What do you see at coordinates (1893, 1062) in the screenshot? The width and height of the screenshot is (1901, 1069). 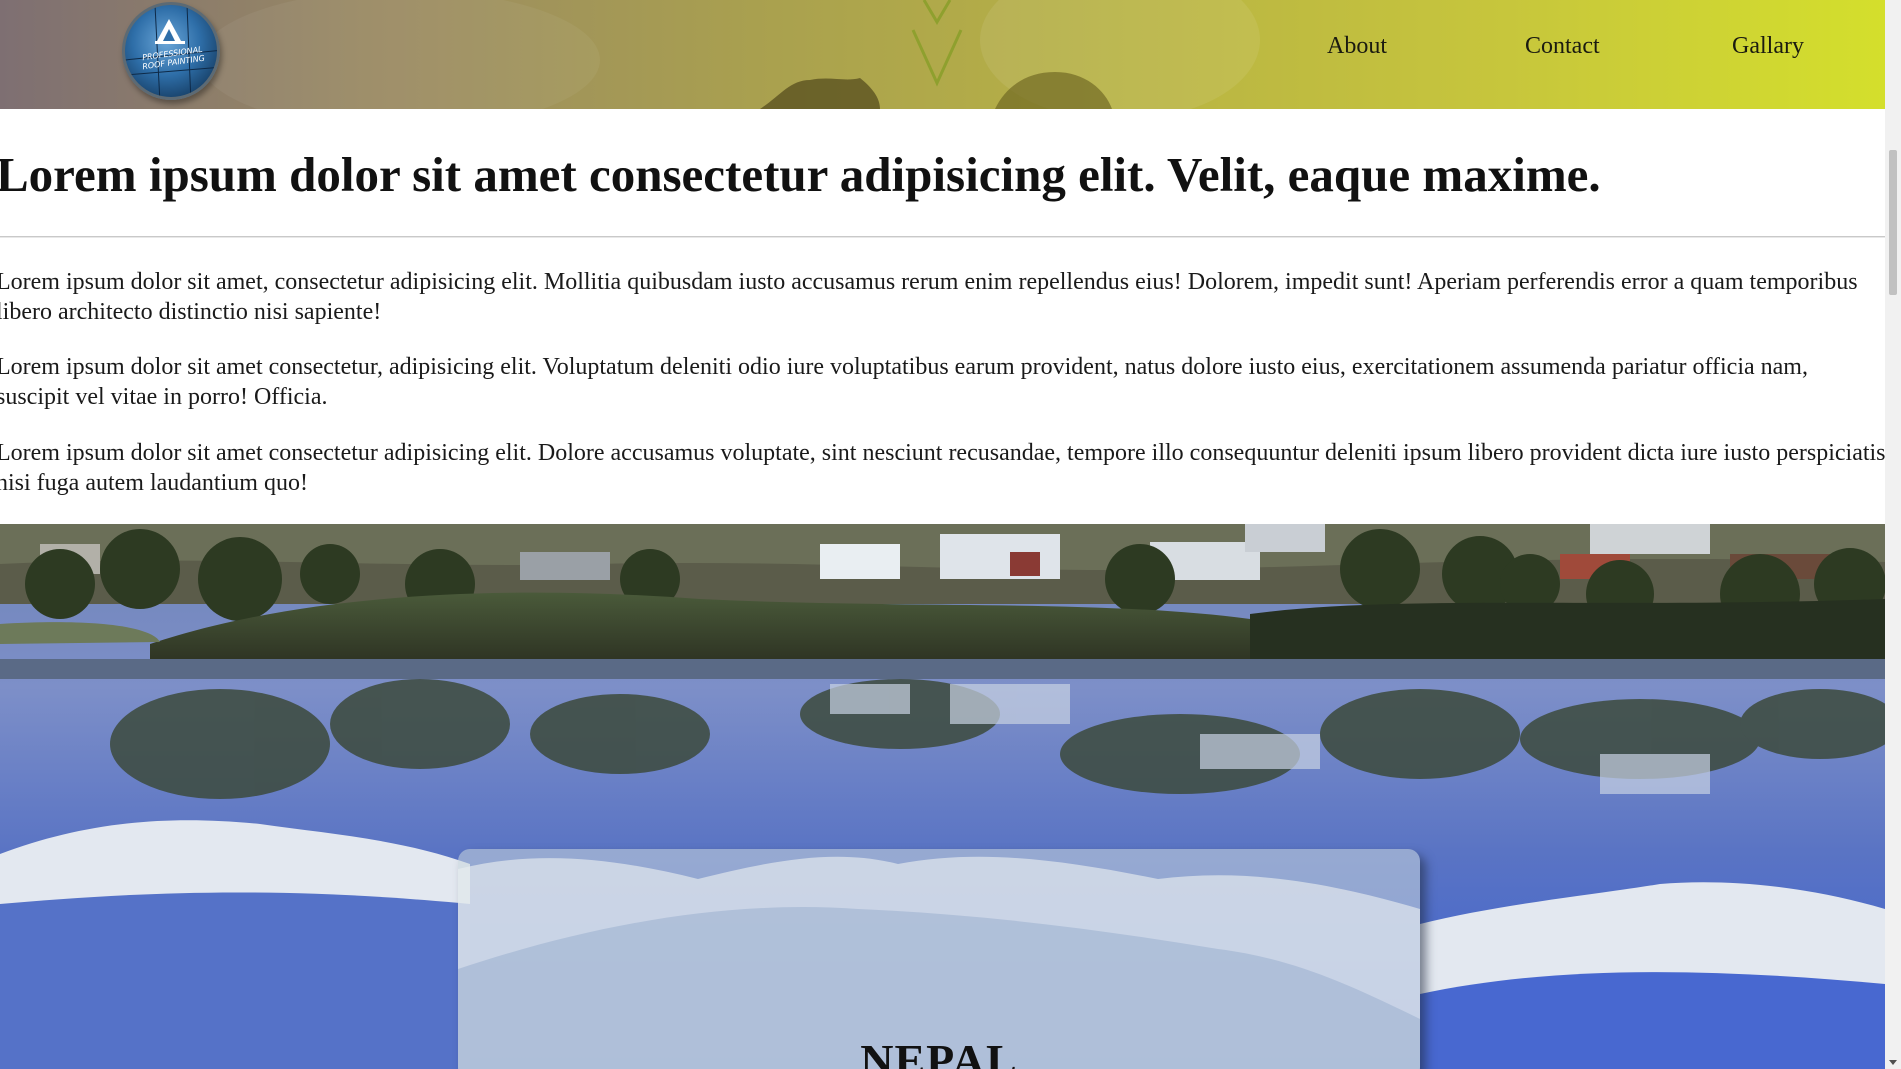 I see `scroll-down-arrow-icon` at bounding box center [1893, 1062].